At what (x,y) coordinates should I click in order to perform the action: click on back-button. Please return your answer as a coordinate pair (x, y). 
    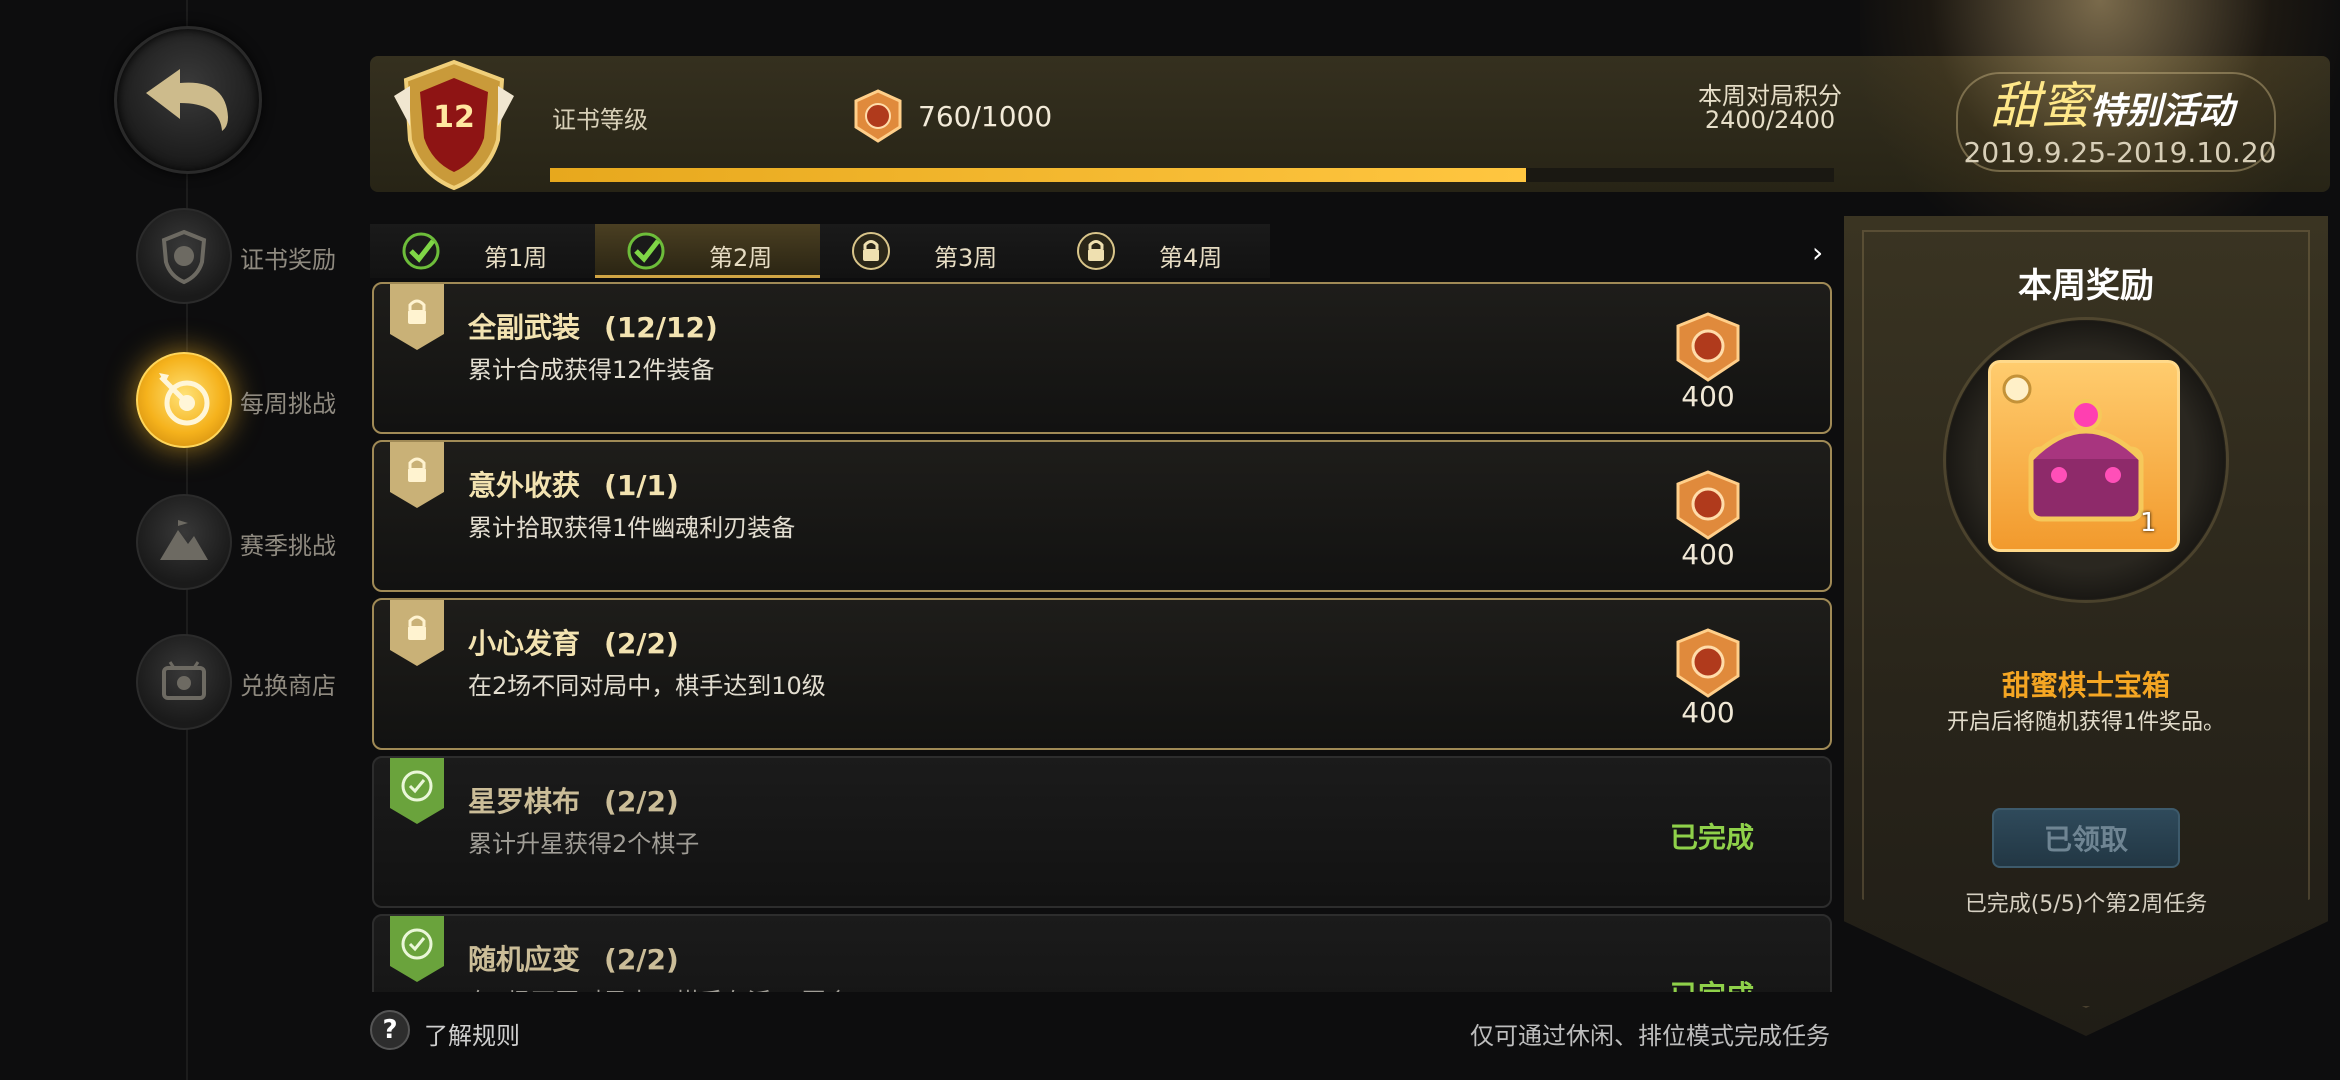
    Looking at the image, I should click on (188, 100).